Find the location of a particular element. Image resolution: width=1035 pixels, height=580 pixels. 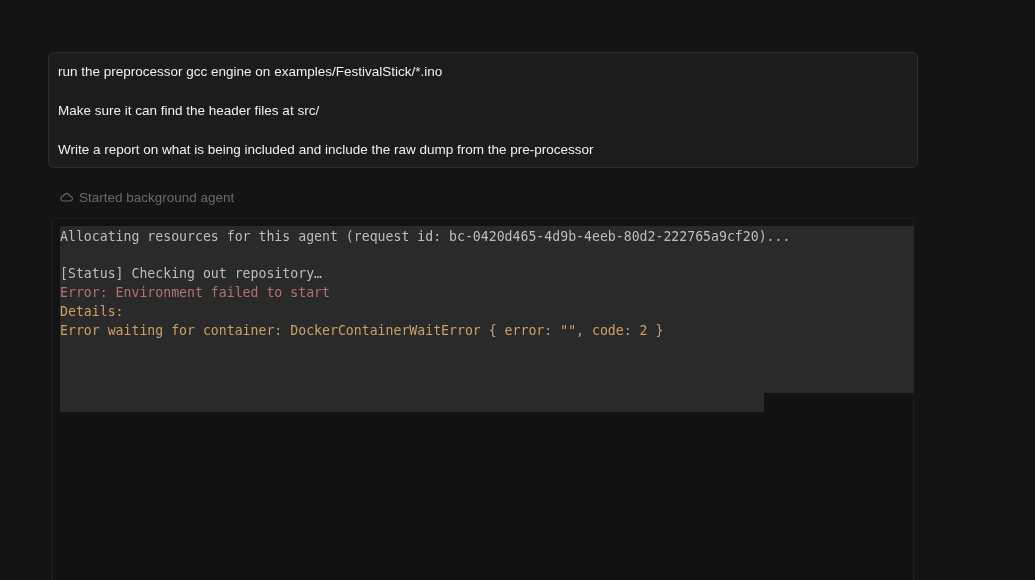

prompt-text: Write a report on what is being included and include the raw dump from the pre-processor is located at coordinates (326, 150).